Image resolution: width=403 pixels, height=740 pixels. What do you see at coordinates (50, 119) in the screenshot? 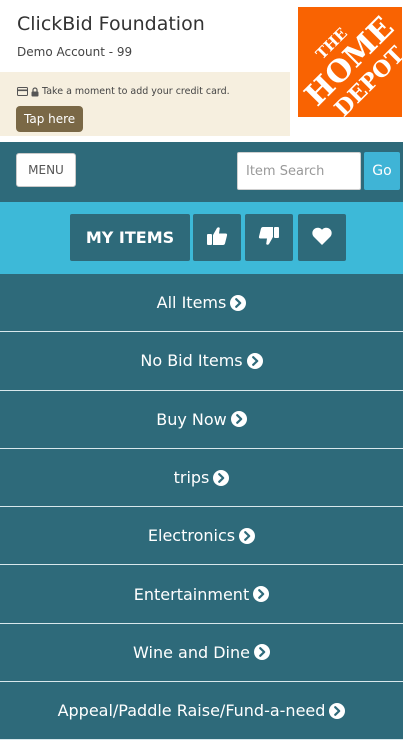
I see `tap-here-button: Tap here` at bounding box center [50, 119].